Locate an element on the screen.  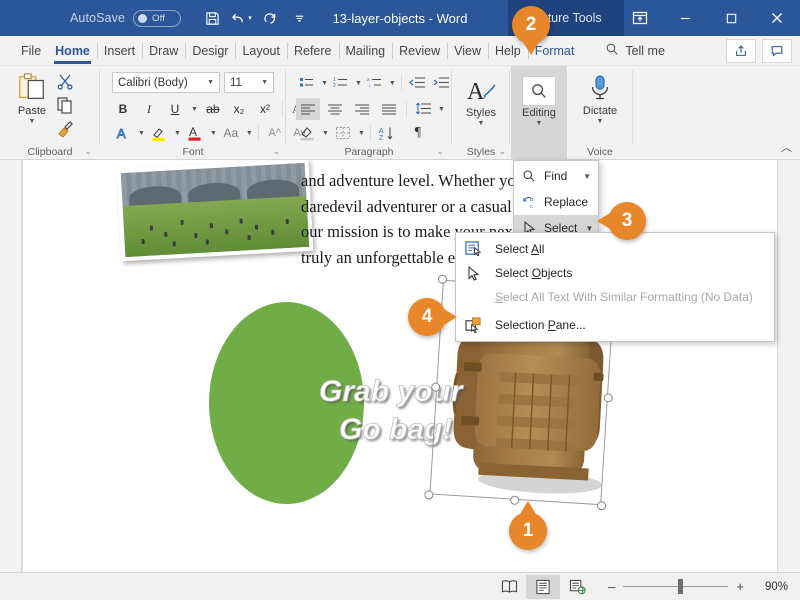
dictate-button: Dictate ▼ is located at coordinates (600, 99).